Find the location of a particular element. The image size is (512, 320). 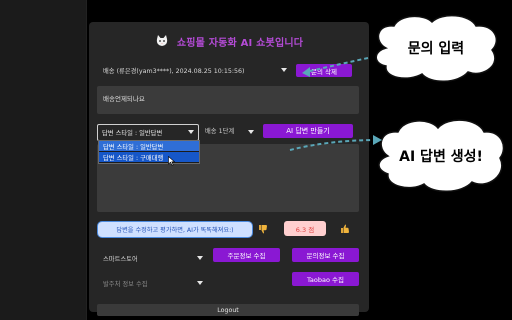

arrow-to-delete-button is located at coordinates (337, 65).